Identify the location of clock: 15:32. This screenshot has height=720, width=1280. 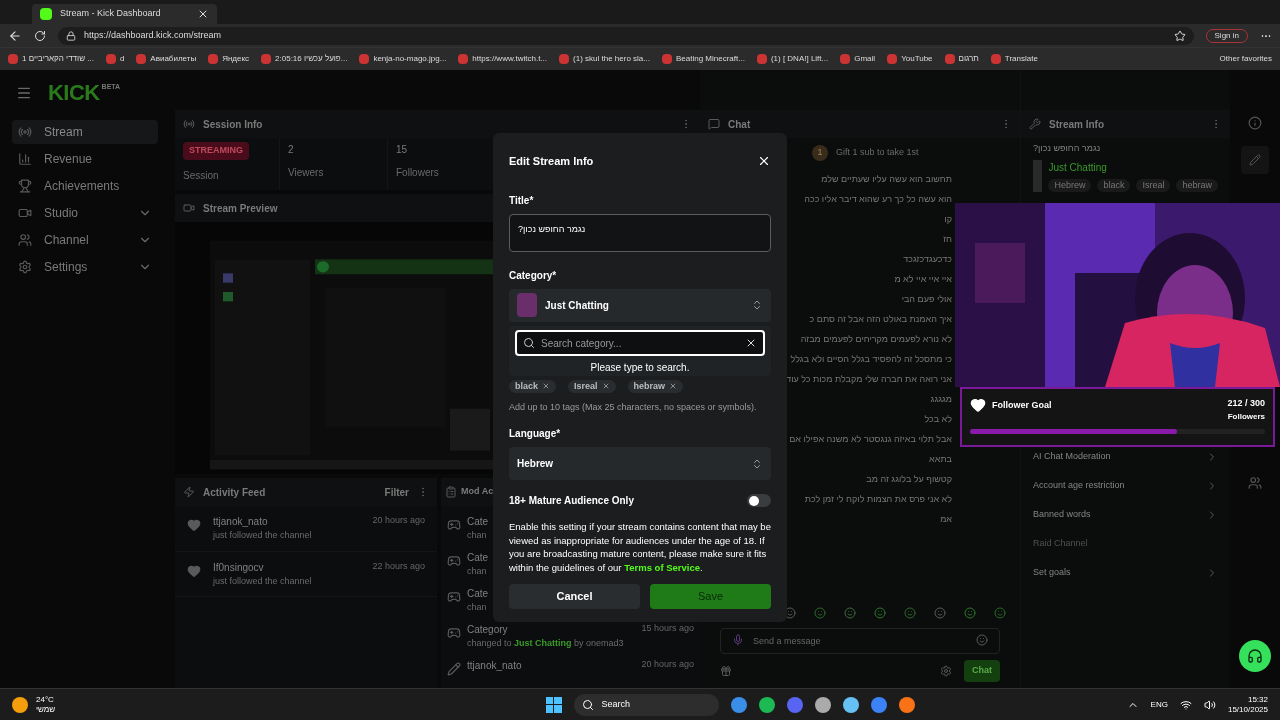
(1257, 699).